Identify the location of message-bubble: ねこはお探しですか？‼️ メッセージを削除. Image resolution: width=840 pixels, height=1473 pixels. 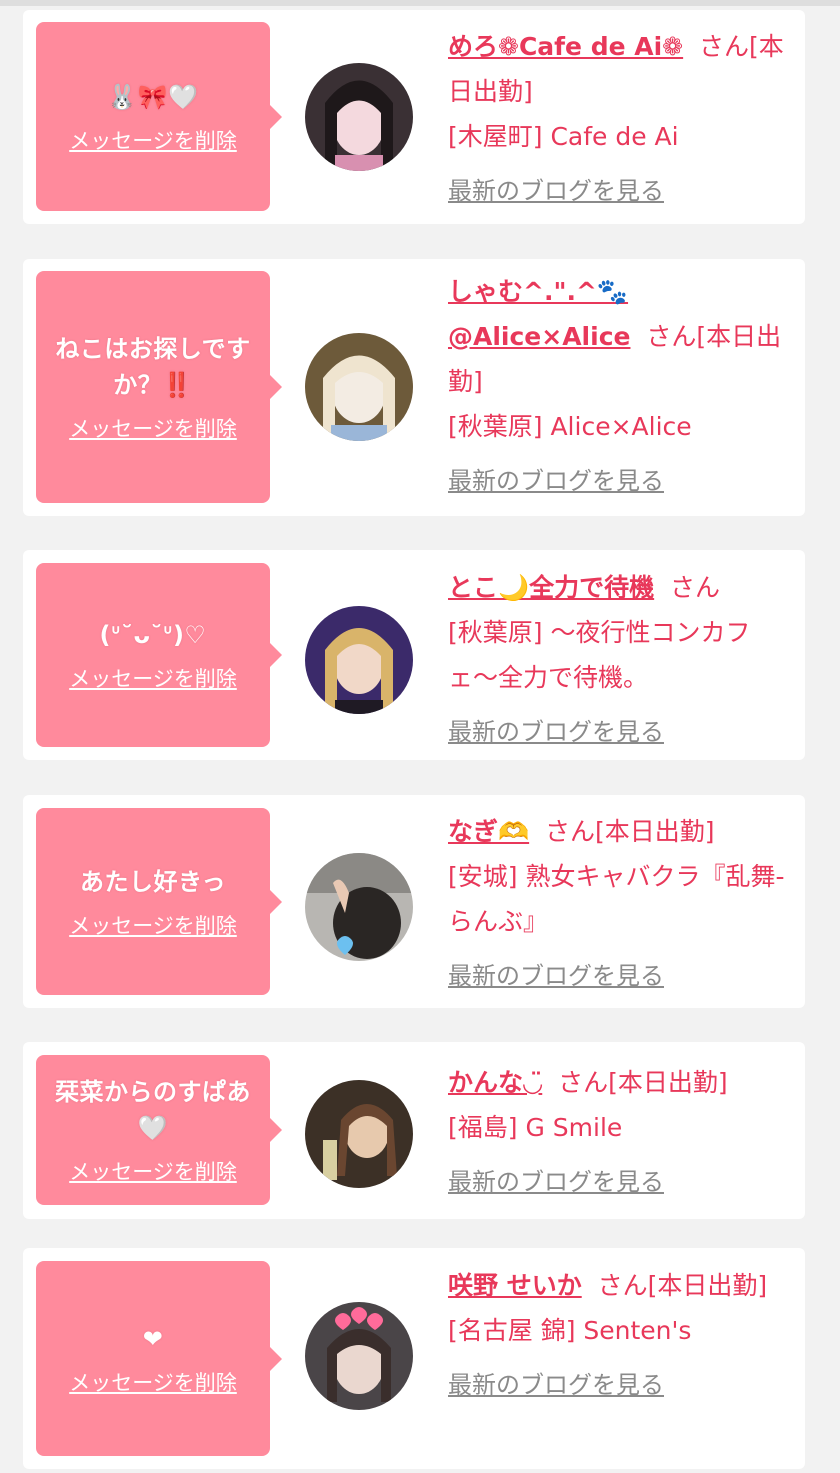
(159, 387).